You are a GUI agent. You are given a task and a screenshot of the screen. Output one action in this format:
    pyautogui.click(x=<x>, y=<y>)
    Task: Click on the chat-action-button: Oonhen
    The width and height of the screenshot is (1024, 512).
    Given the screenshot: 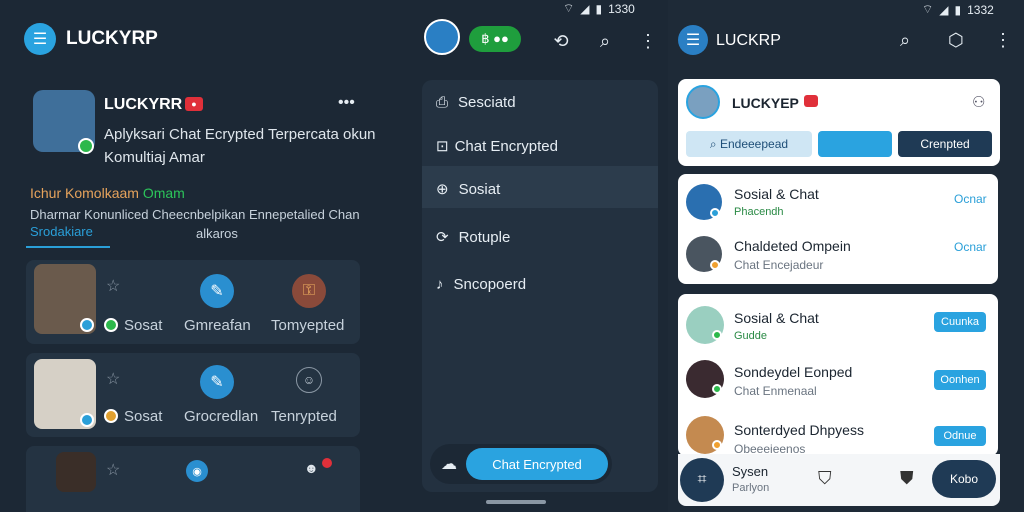 What is the action you would take?
    pyautogui.click(x=960, y=380)
    